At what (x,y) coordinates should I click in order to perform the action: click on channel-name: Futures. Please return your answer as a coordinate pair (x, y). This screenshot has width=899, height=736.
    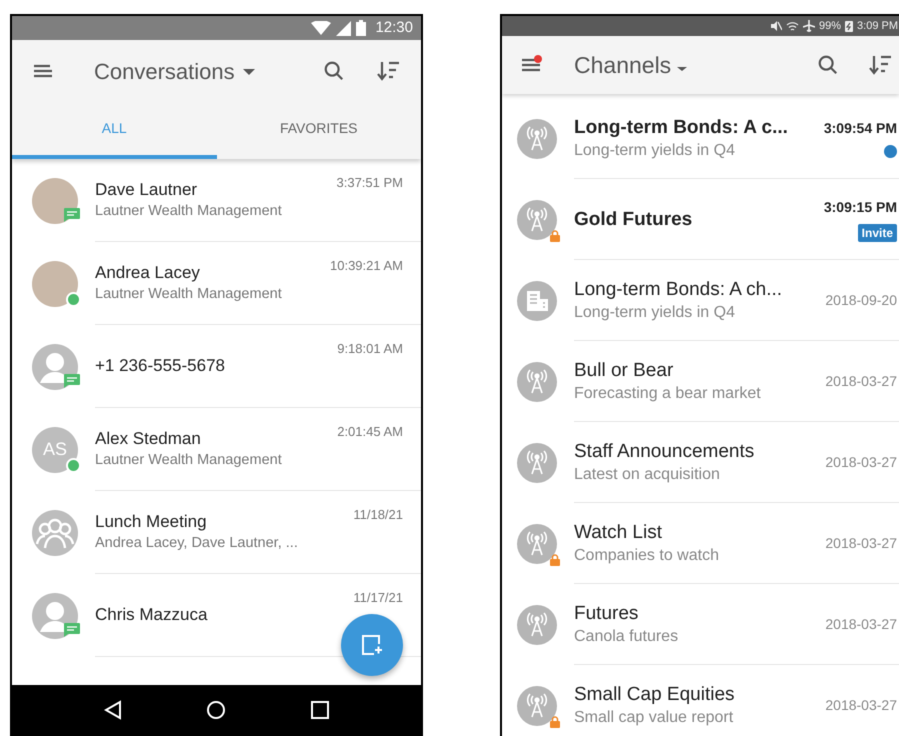
    Looking at the image, I should click on (607, 614).